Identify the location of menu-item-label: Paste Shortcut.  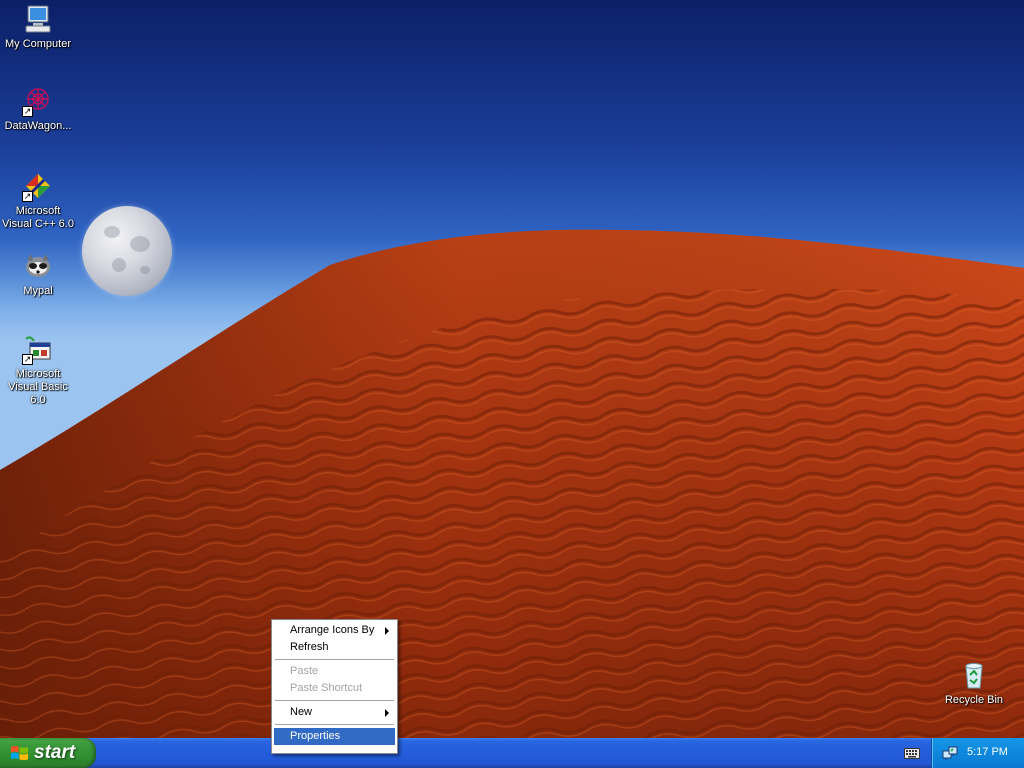
(326, 688).